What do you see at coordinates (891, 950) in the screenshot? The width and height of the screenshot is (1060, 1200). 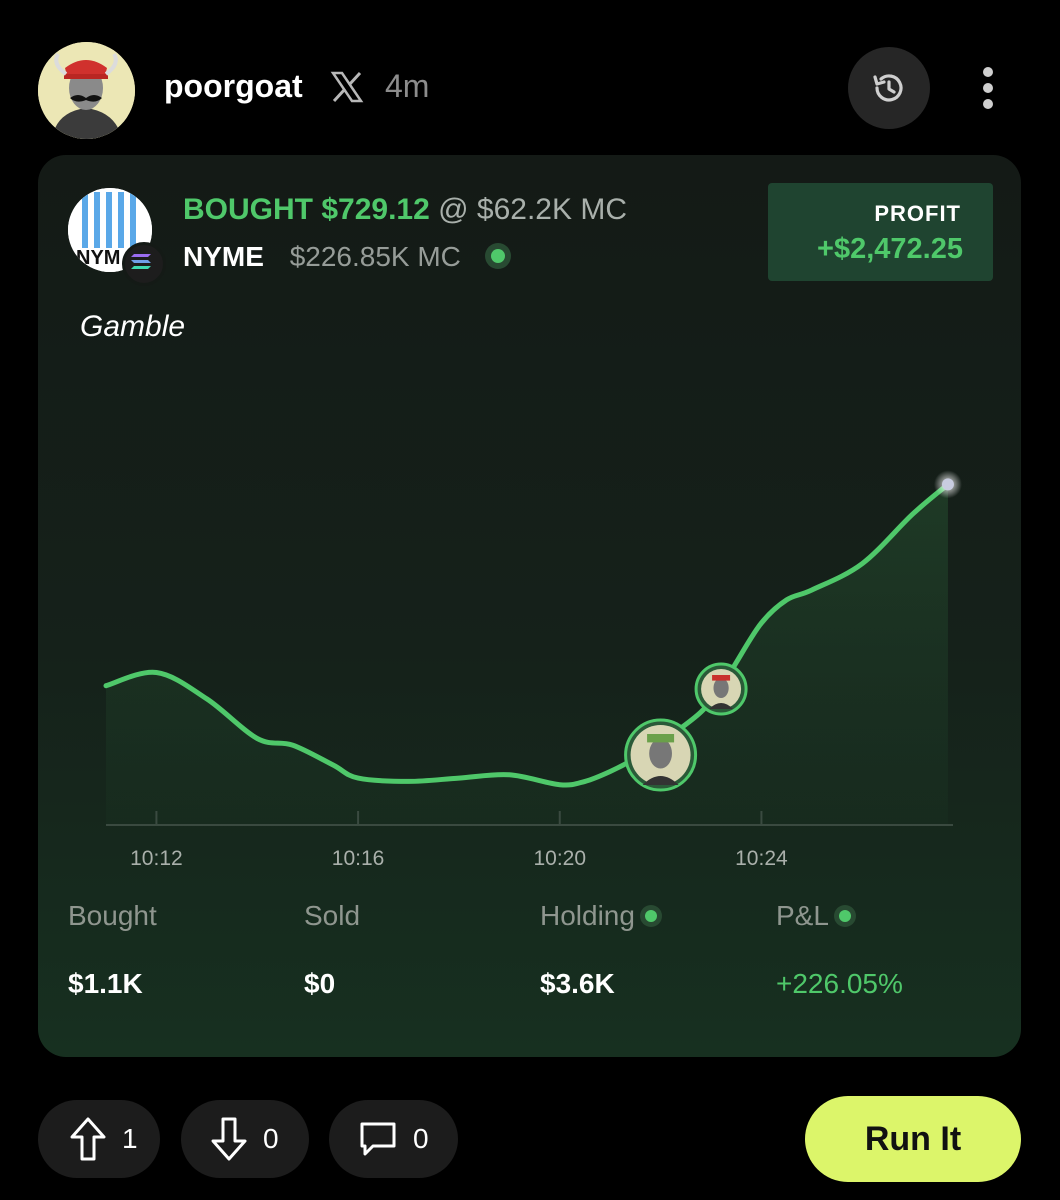 I see `stat-pnl: P&L +226.05%` at bounding box center [891, 950].